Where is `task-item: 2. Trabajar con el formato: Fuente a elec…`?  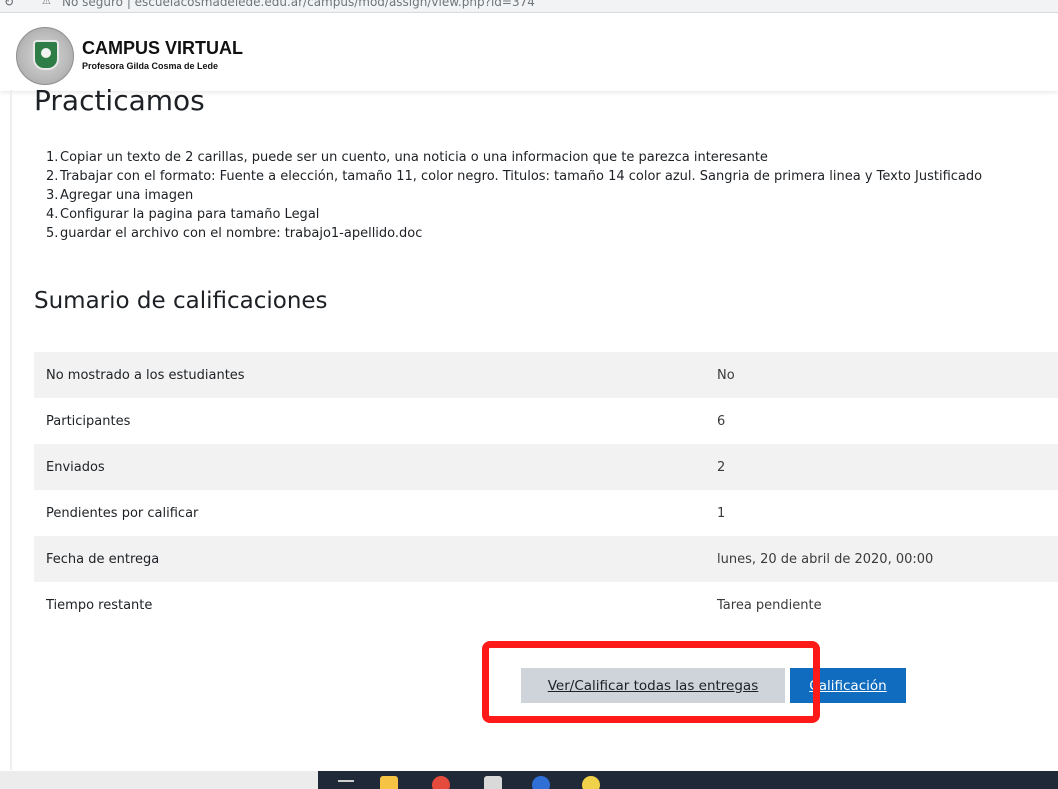 task-item: 2. Trabajar con el formato: Fuente a elec… is located at coordinates (514, 176).